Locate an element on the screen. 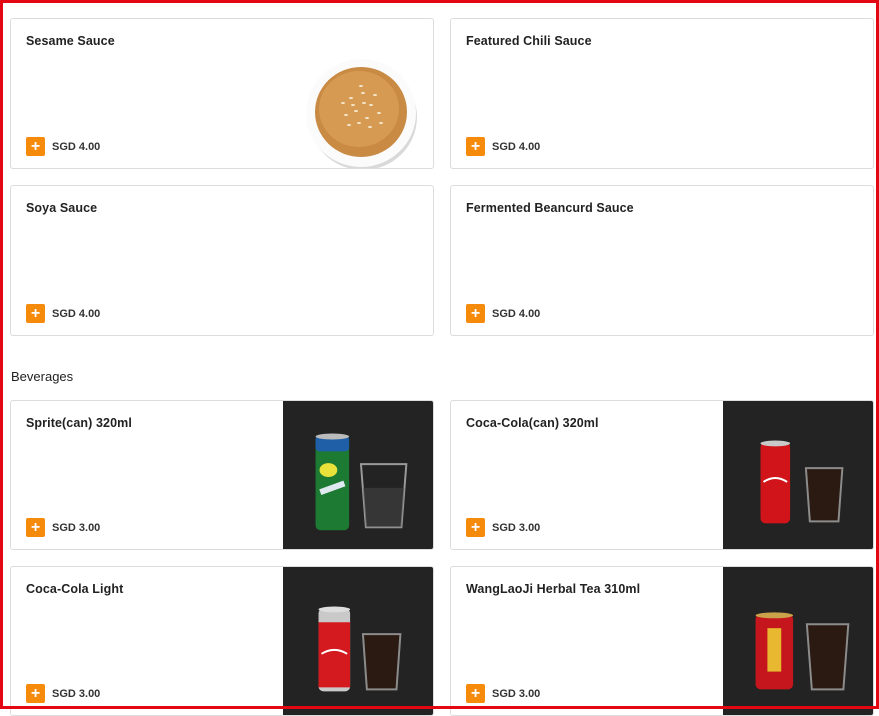  menu-item-card: Featured Chili Sauce + SGD 4.00 is located at coordinates (662, 93).